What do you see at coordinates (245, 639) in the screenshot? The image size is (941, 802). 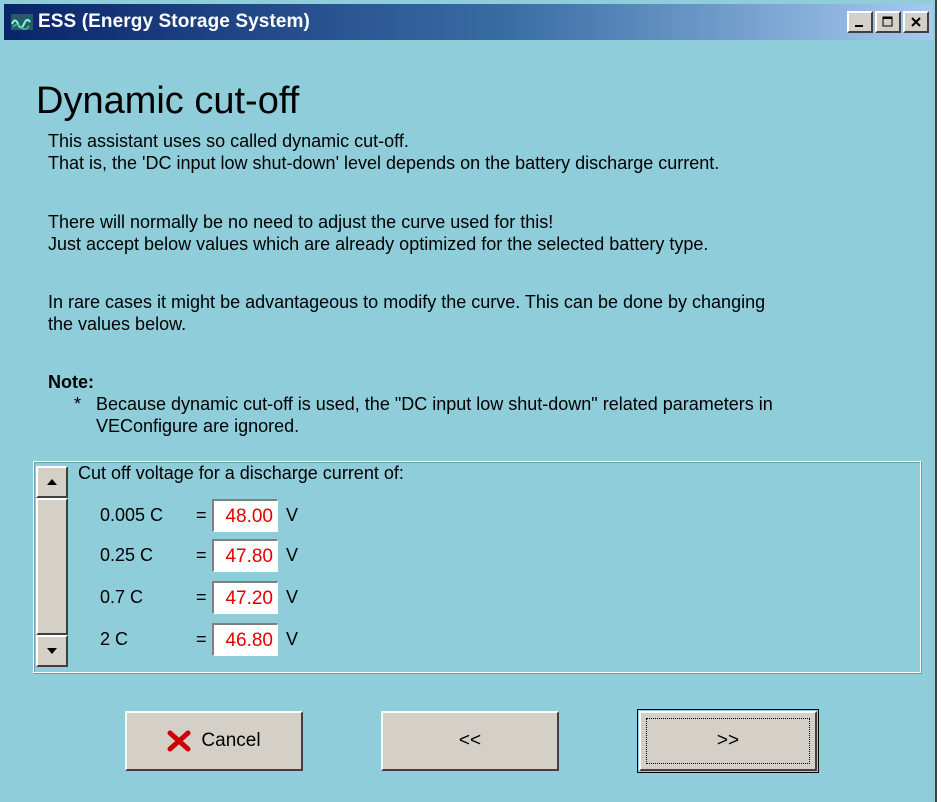 I see `cutoff-voltage-input: 46.80` at bounding box center [245, 639].